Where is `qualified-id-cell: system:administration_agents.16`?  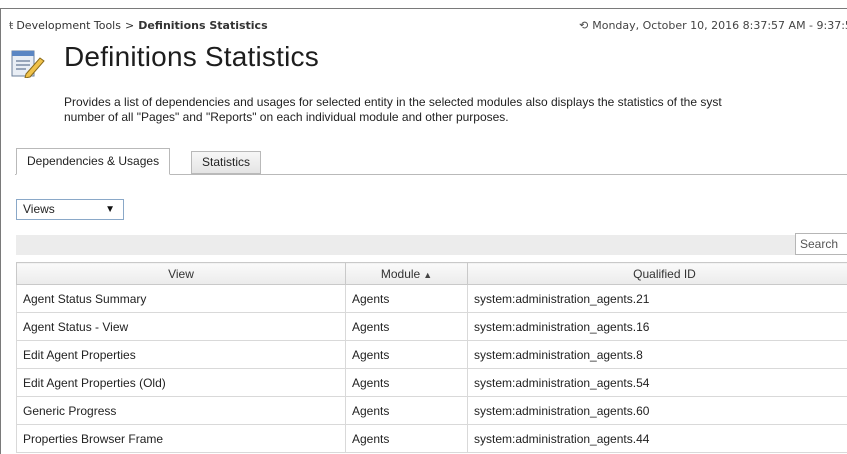
qualified-id-cell: system:administration_agents.16 is located at coordinates (657, 326).